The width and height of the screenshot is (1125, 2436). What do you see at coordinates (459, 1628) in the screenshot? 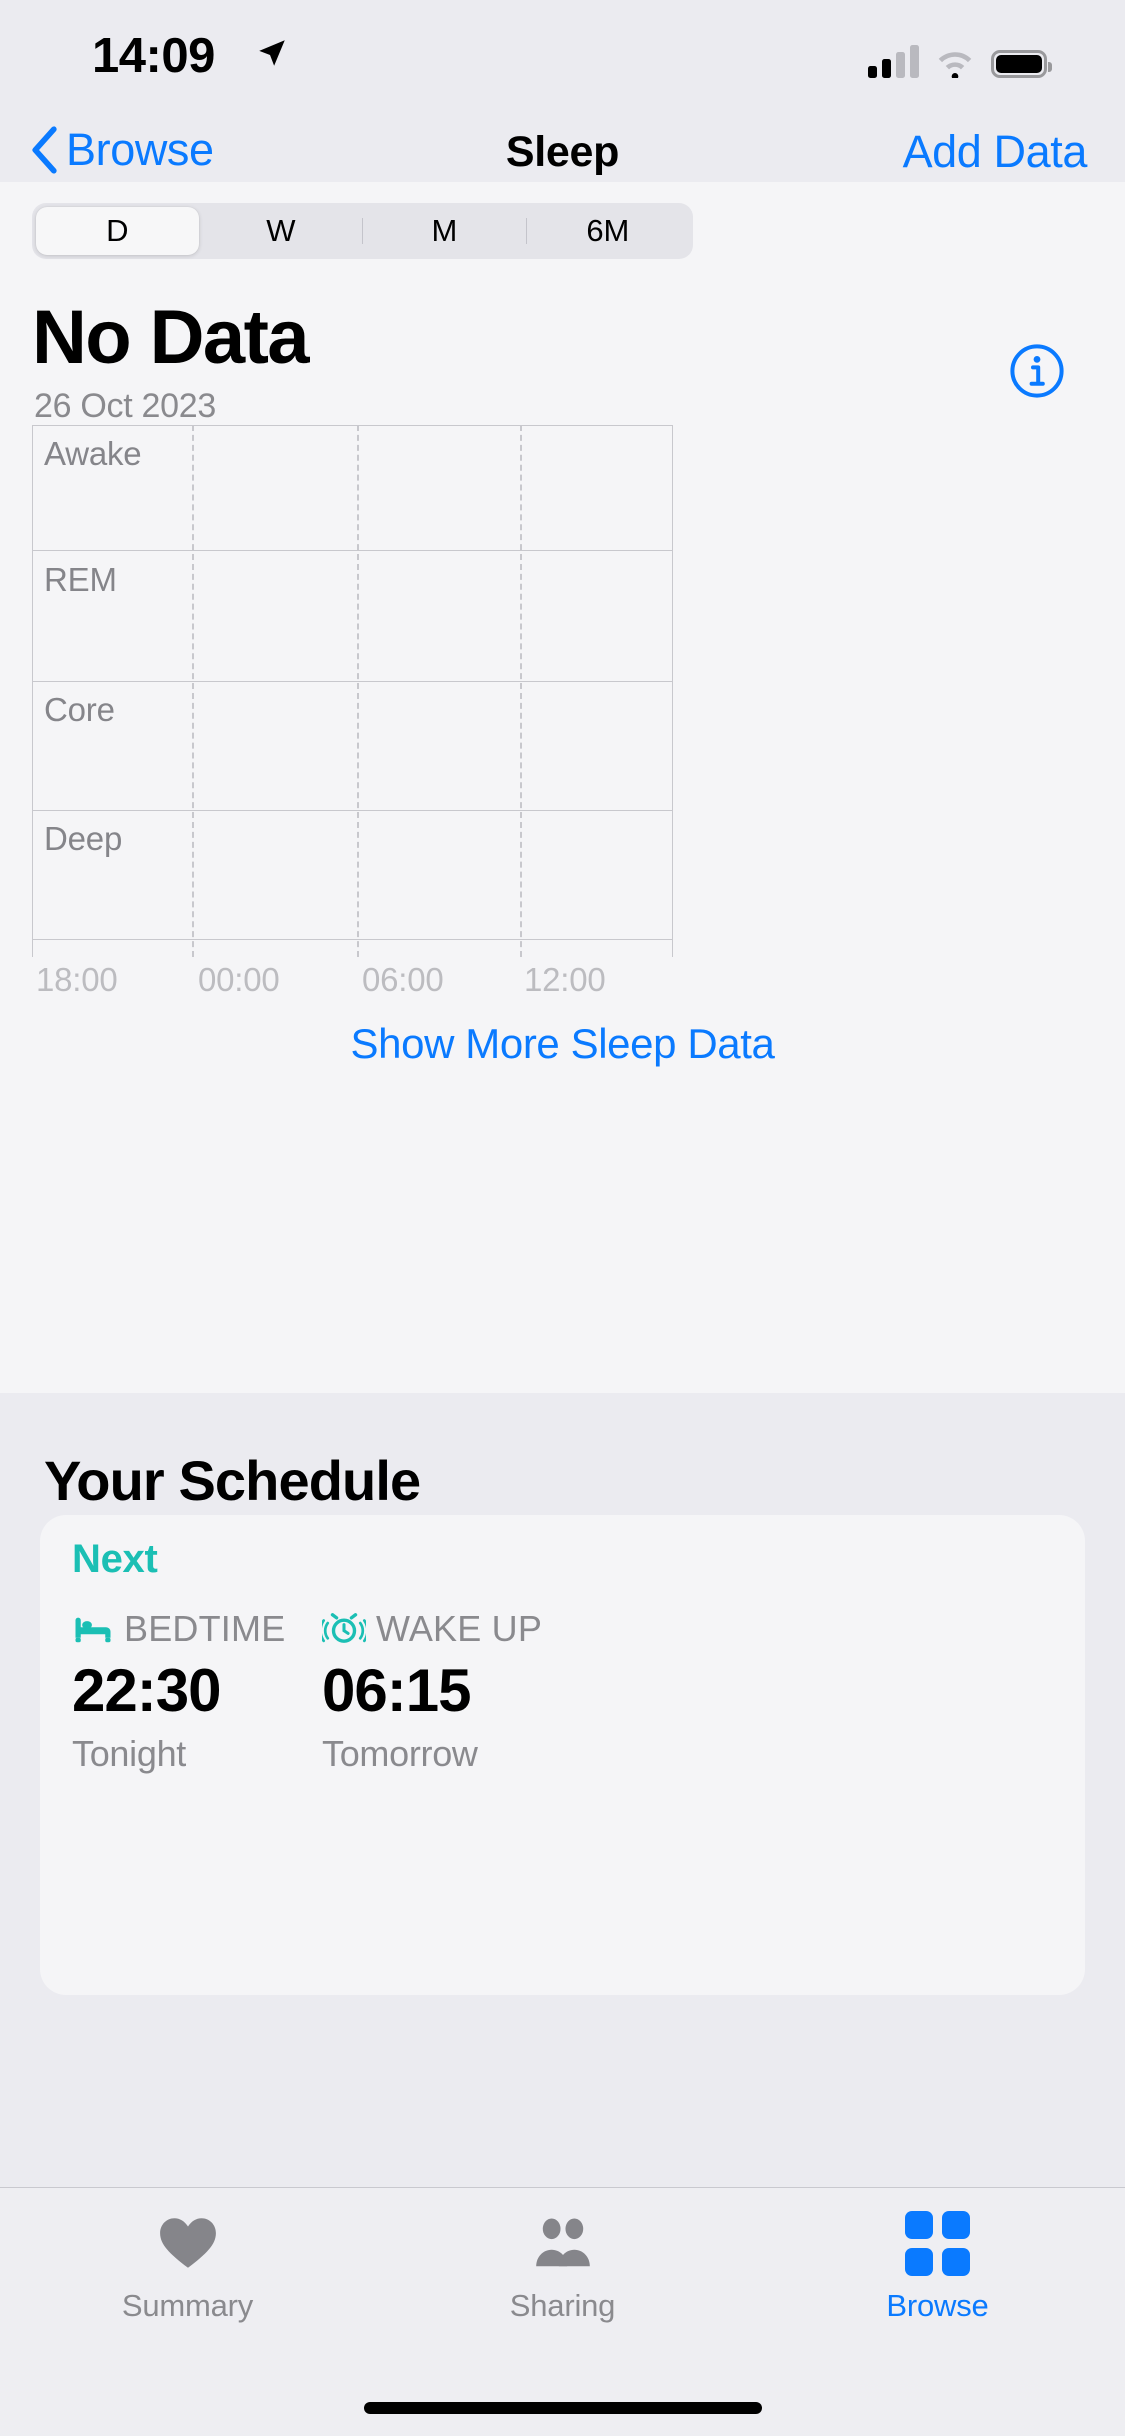
I see `wakeup-label: WAKE UP` at bounding box center [459, 1628].